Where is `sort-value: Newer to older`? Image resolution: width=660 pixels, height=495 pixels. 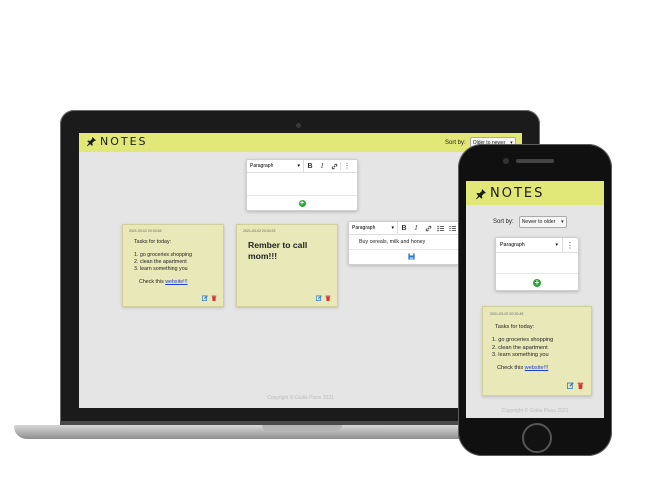 sort-value: Newer to older is located at coordinates (538, 222).